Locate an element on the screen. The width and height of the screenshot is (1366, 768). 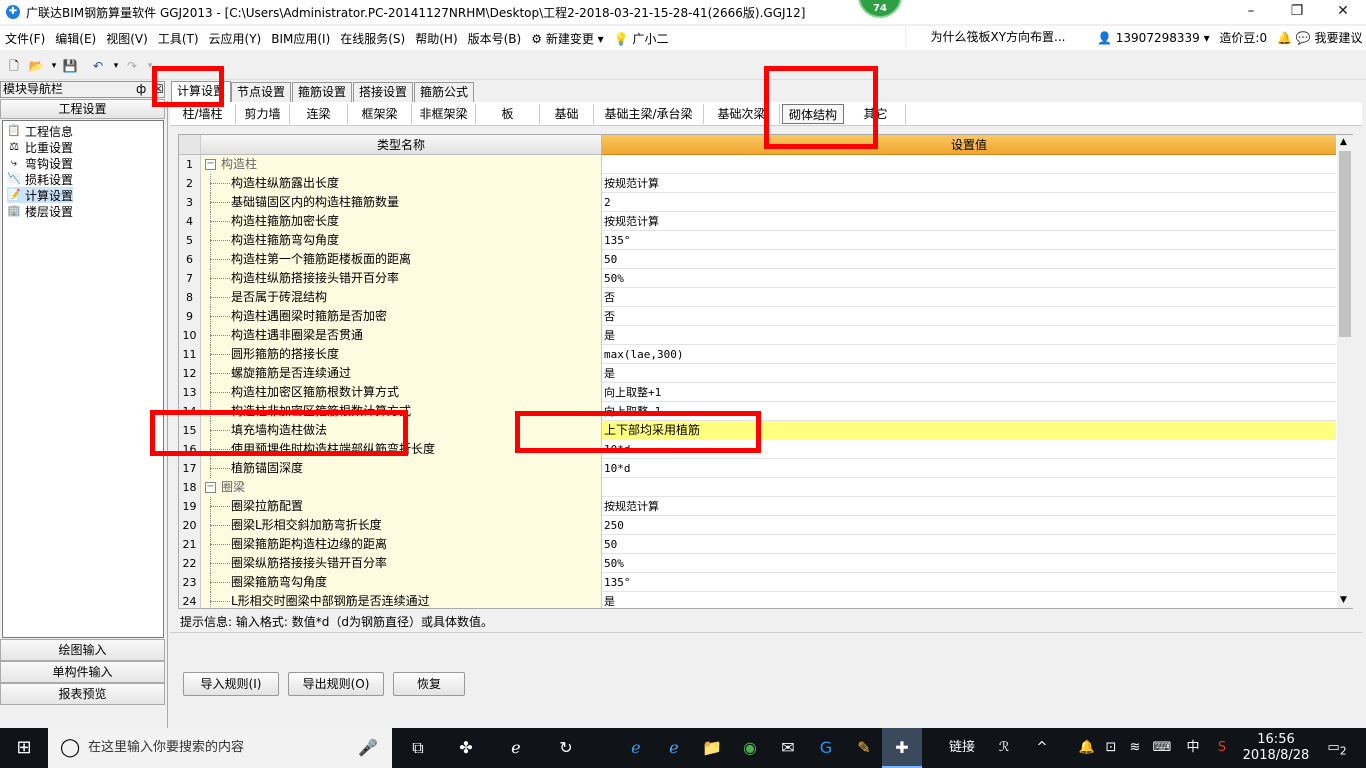
table-row: 16 使用预埋件时构造柱端部纵筋弯折长度 10*d is located at coordinates (757, 449).